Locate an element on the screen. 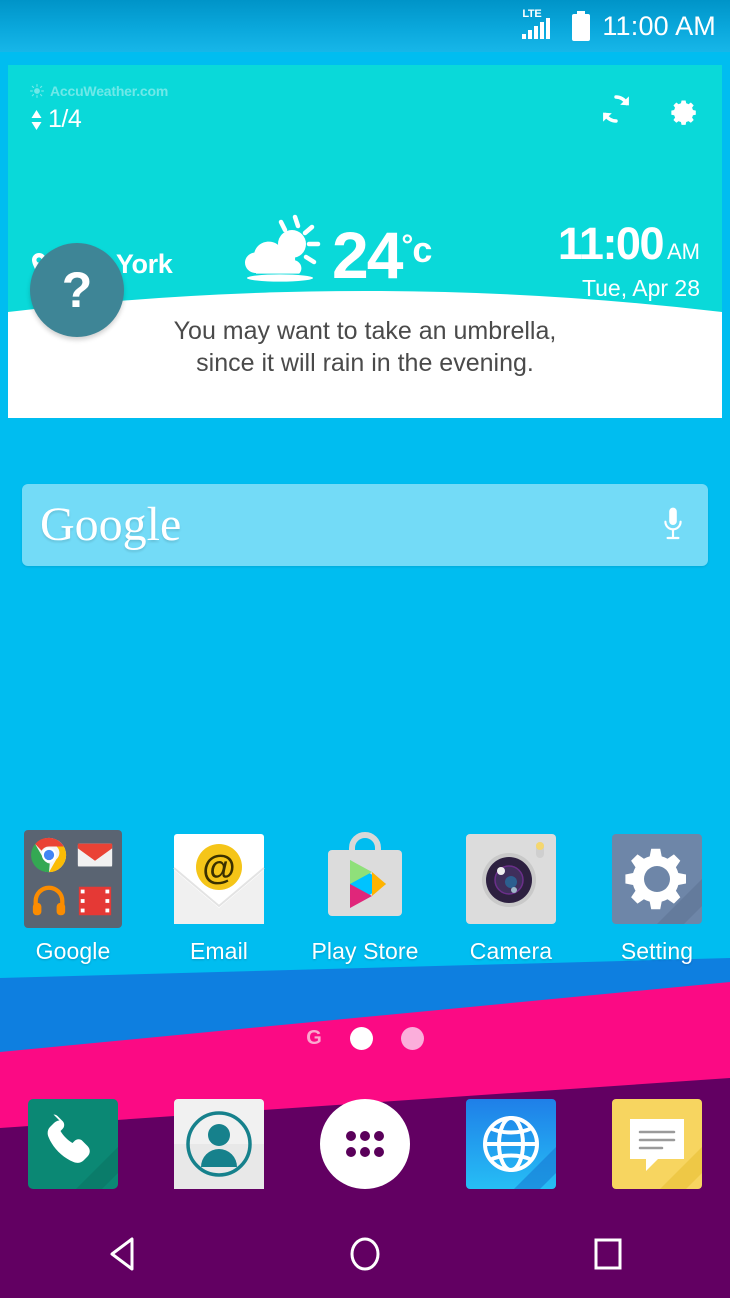 This screenshot has width=730, height=1298. weather-actions is located at coordinates (649, 109).